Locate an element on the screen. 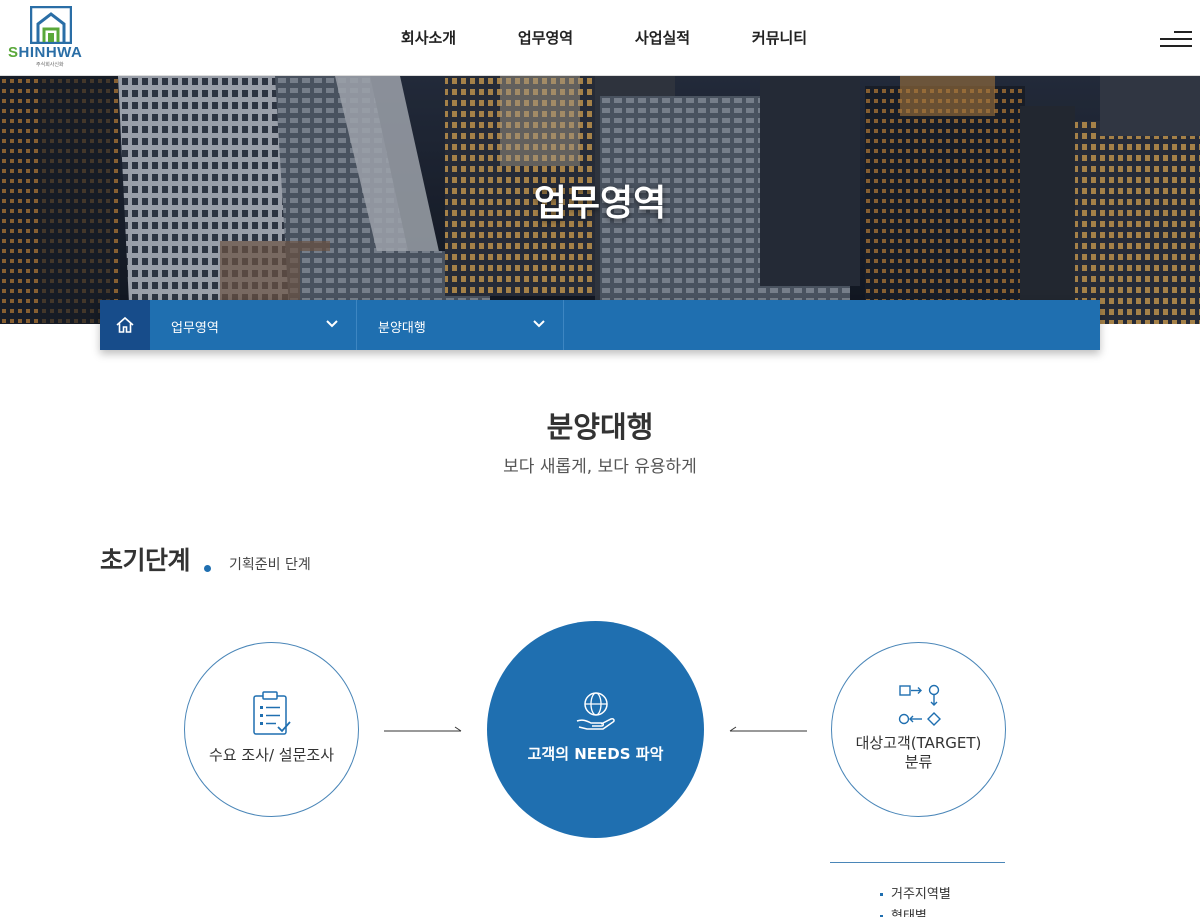 The height and width of the screenshot is (917, 1200). hero-title: 업무영역 is located at coordinates (600, 203).